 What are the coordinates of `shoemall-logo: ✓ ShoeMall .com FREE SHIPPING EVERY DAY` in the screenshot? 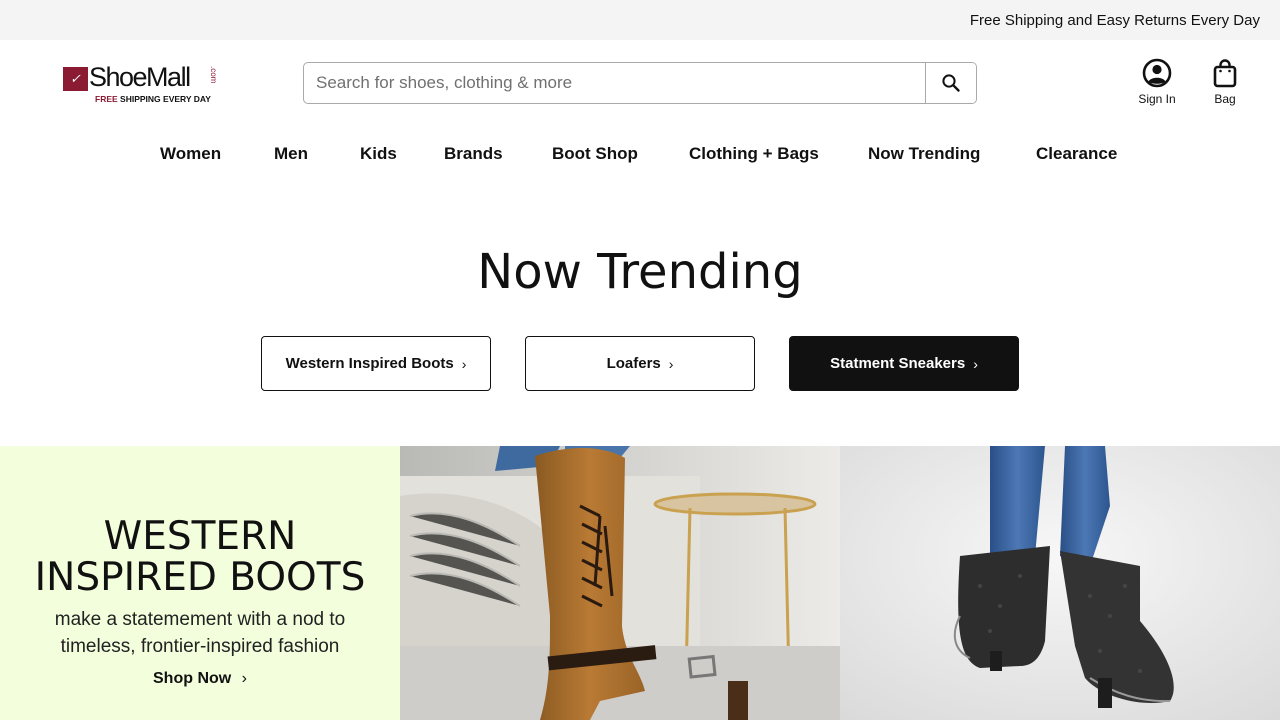 It's located at (141, 85).